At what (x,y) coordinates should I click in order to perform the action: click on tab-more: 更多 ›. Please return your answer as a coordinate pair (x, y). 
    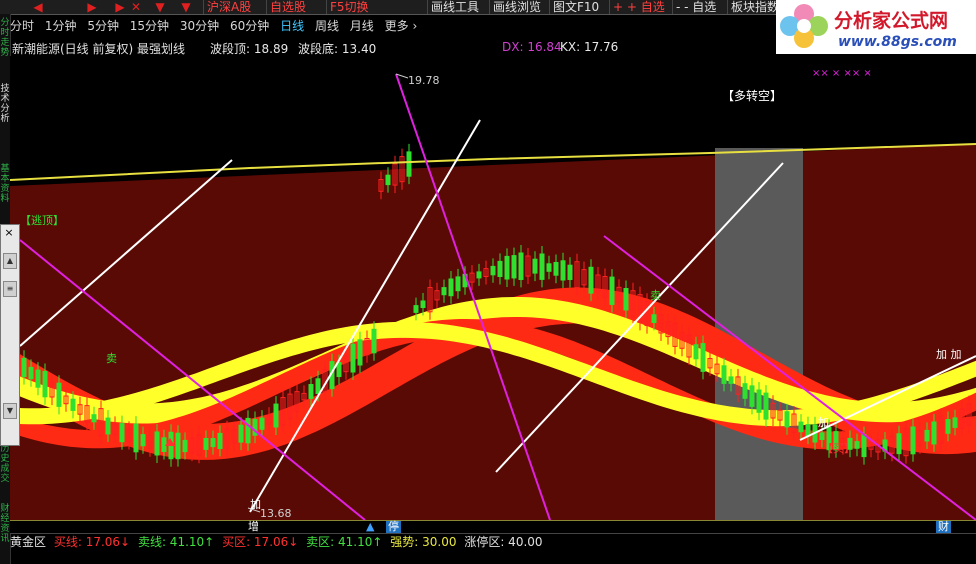
    Looking at the image, I should click on (401, 26).